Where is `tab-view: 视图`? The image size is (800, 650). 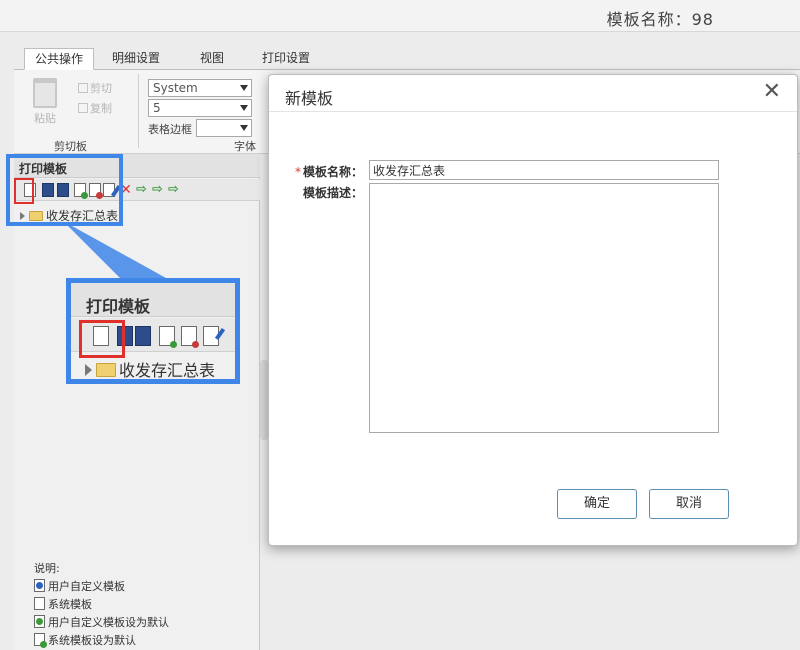
tab-view: 视图 is located at coordinates (212, 59).